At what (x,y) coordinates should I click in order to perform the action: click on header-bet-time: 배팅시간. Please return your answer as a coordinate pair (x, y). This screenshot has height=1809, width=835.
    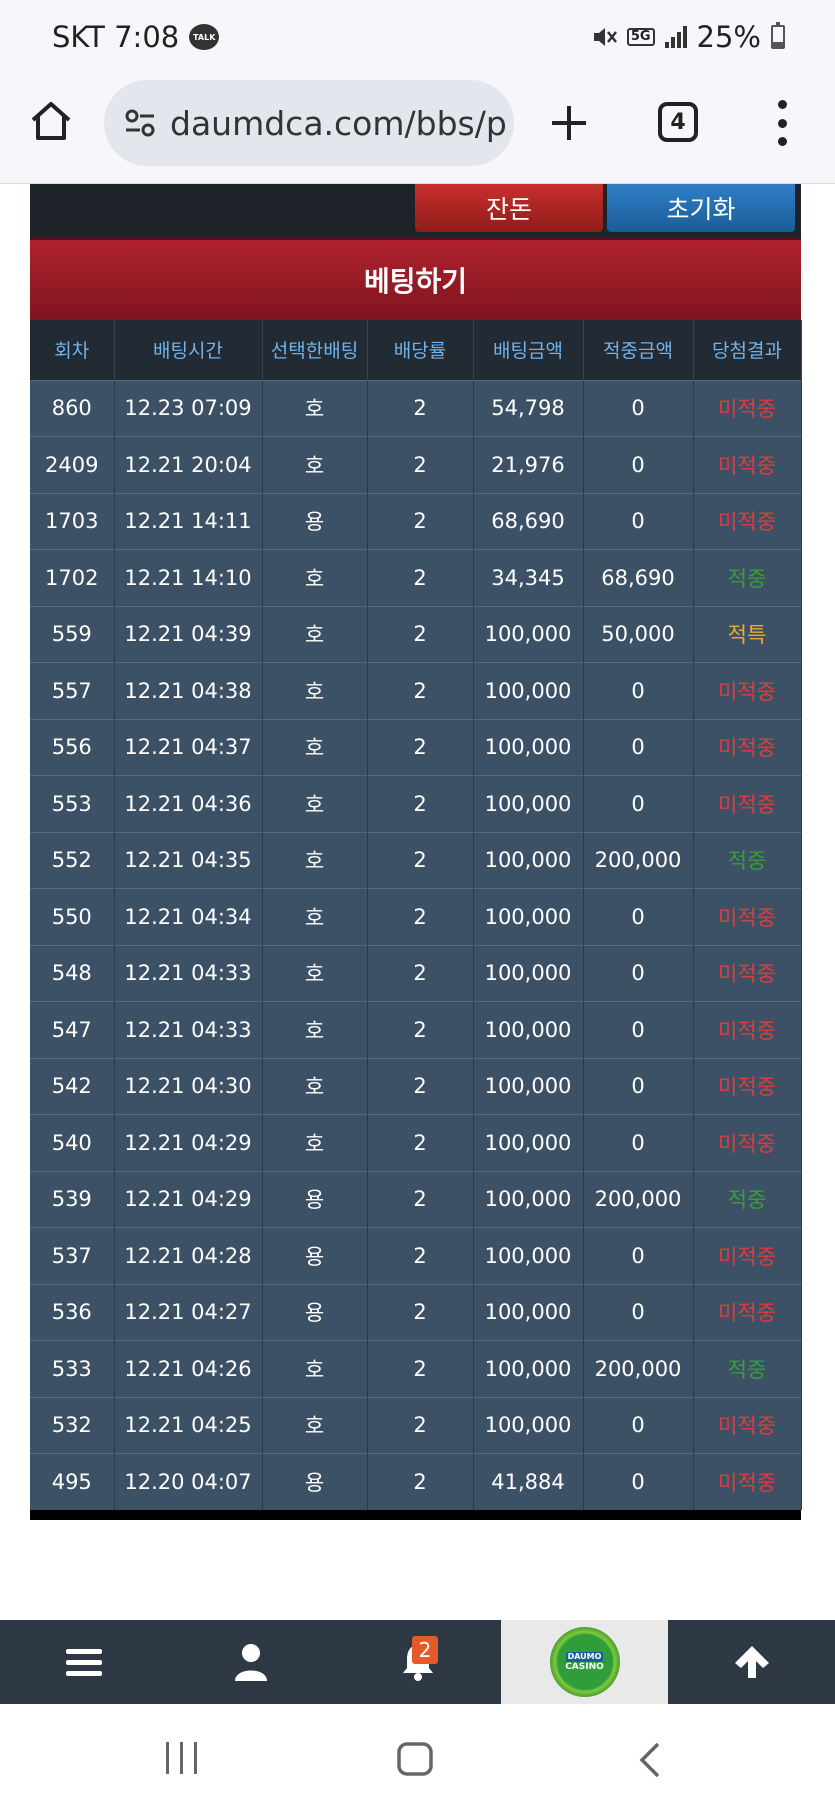
    Looking at the image, I should click on (188, 350).